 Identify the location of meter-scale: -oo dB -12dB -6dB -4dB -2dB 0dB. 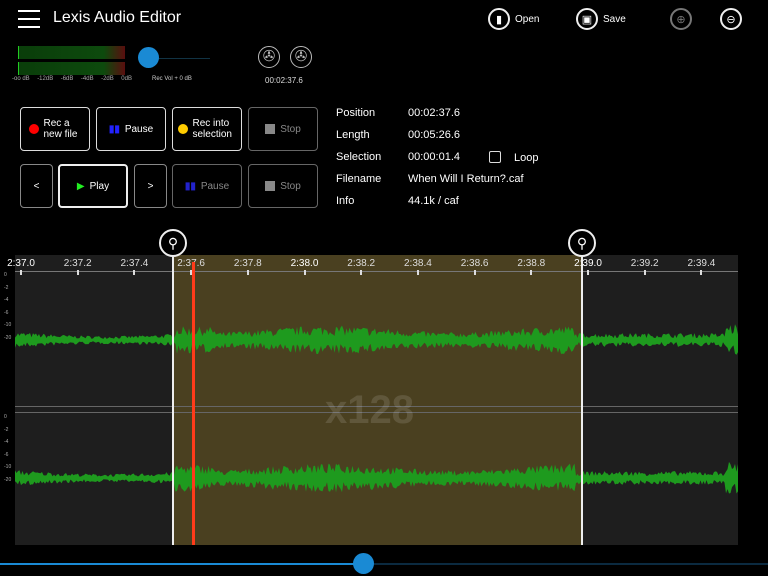
(72, 79).